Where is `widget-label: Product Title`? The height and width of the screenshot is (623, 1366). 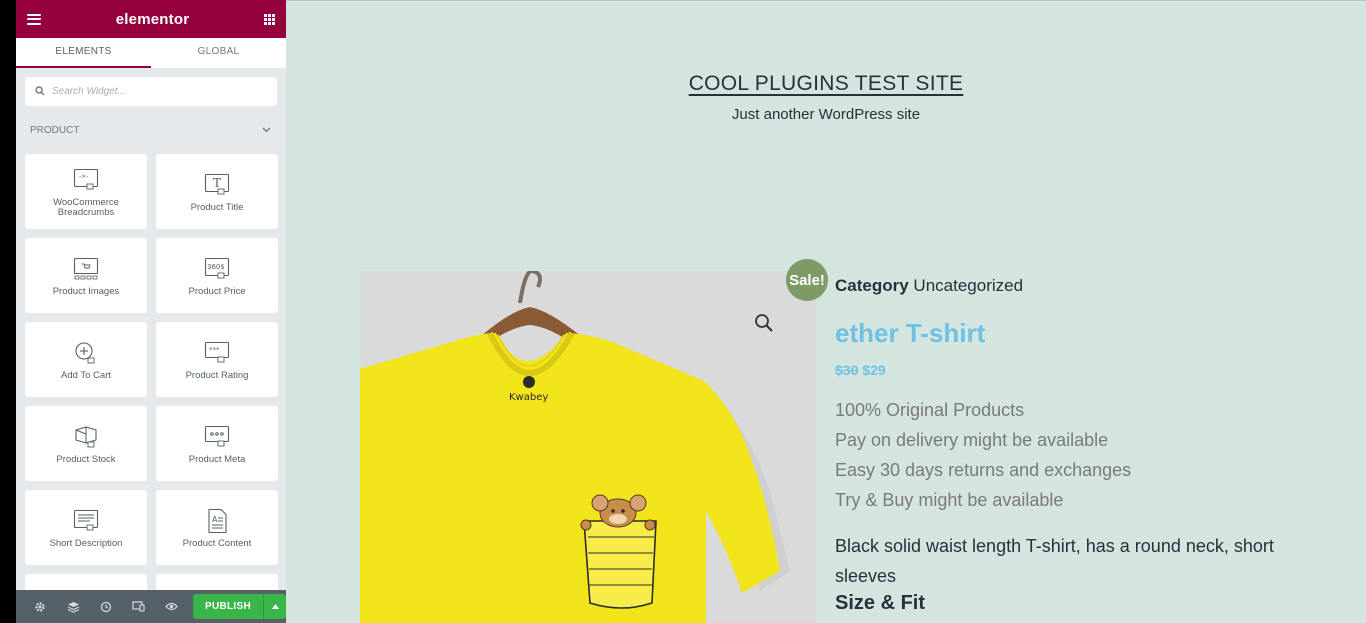
widget-label: Product Title is located at coordinates (217, 207).